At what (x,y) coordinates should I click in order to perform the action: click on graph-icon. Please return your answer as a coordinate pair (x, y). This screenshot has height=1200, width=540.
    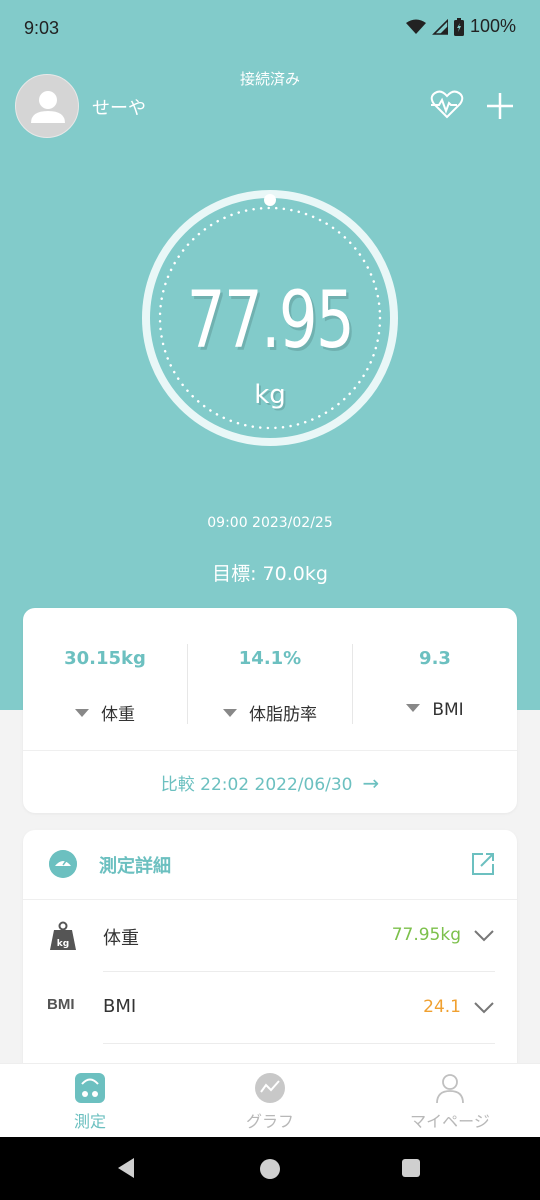
    Looking at the image, I should click on (270, 1088).